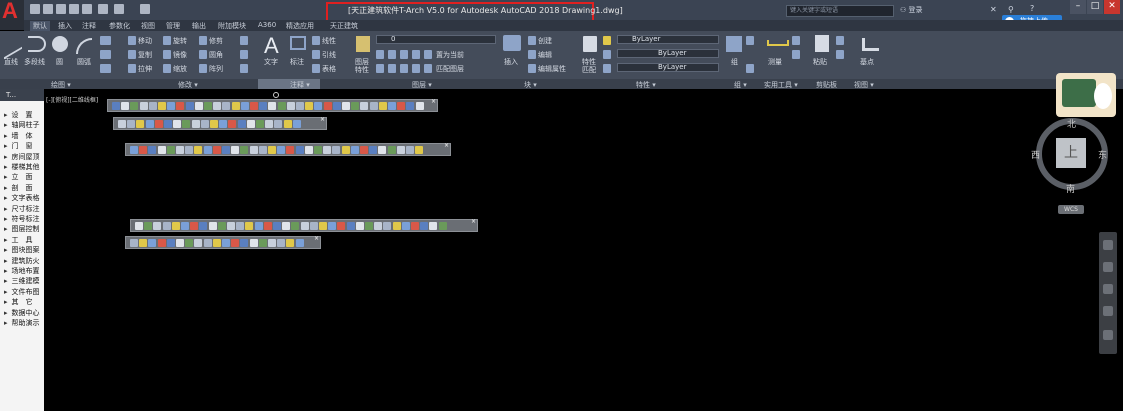 This screenshot has width=1123, height=411. Describe the element at coordinates (532, 40) in the screenshot. I see `create-block-icon` at that location.